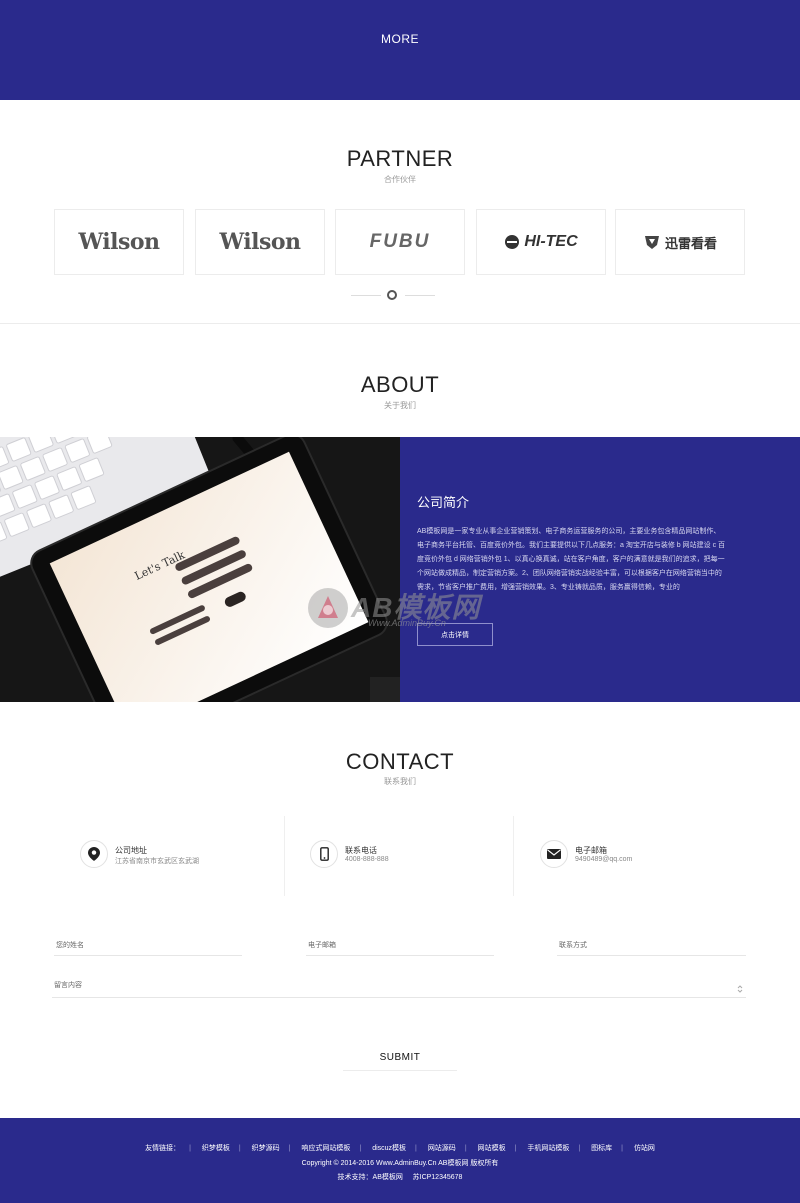 The width and height of the screenshot is (800, 1203). What do you see at coordinates (400, 50) in the screenshot?
I see `top-banner: MORE` at bounding box center [400, 50].